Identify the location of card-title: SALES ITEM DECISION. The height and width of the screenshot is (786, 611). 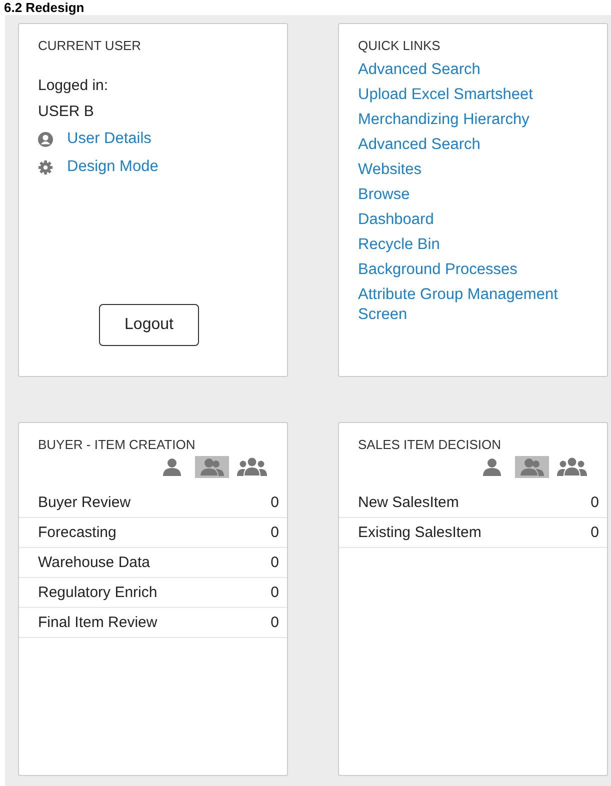
(429, 444).